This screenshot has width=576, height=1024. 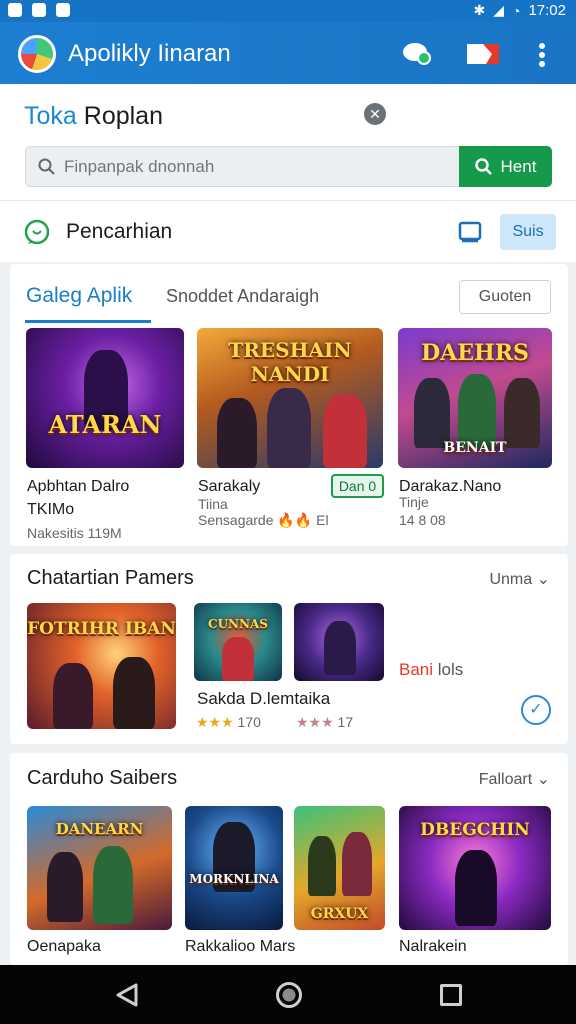 I want to click on app-thumbnail: GRXUX, so click(x=339, y=868).